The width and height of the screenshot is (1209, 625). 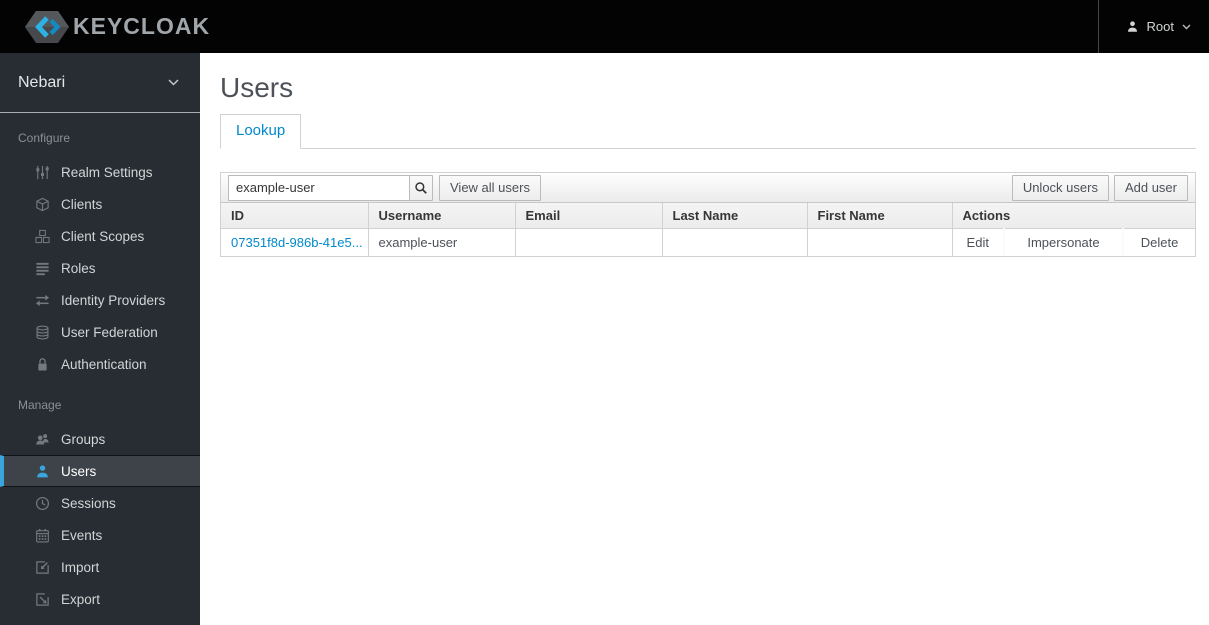 What do you see at coordinates (42, 332) in the screenshot?
I see `database-icon` at bounding box center [42, 332].